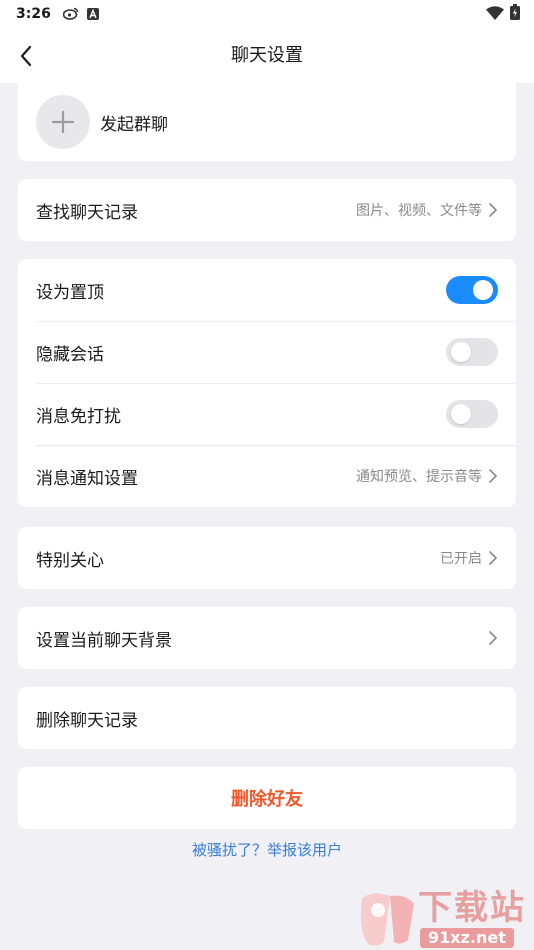 The width and height of the screenshot is (534, 950). Describe the element at coordinates (472, 908) in the screenshot. I see `watermark-title: 下载站` at that location.